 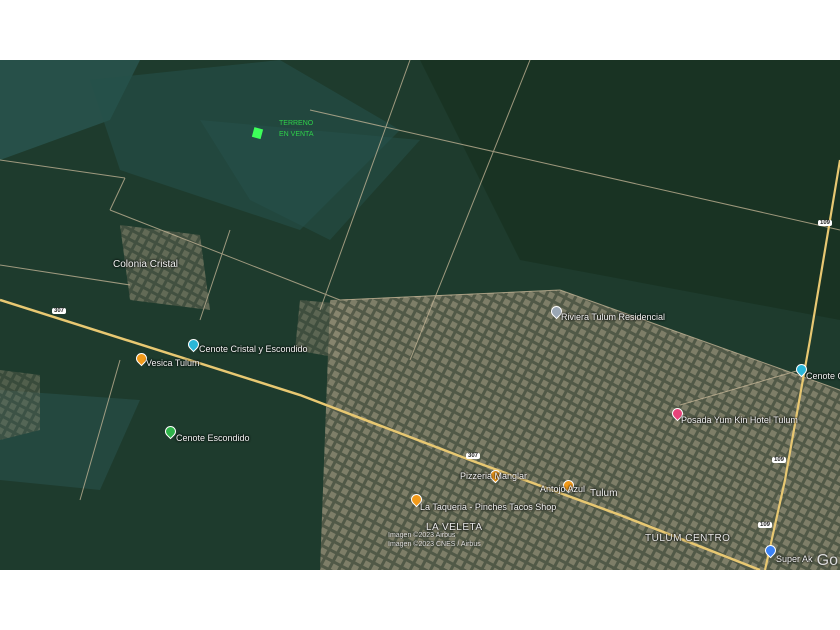 I want to click on place-riviera: Riviera Tulum Residencial, so click(x=613, y=317).